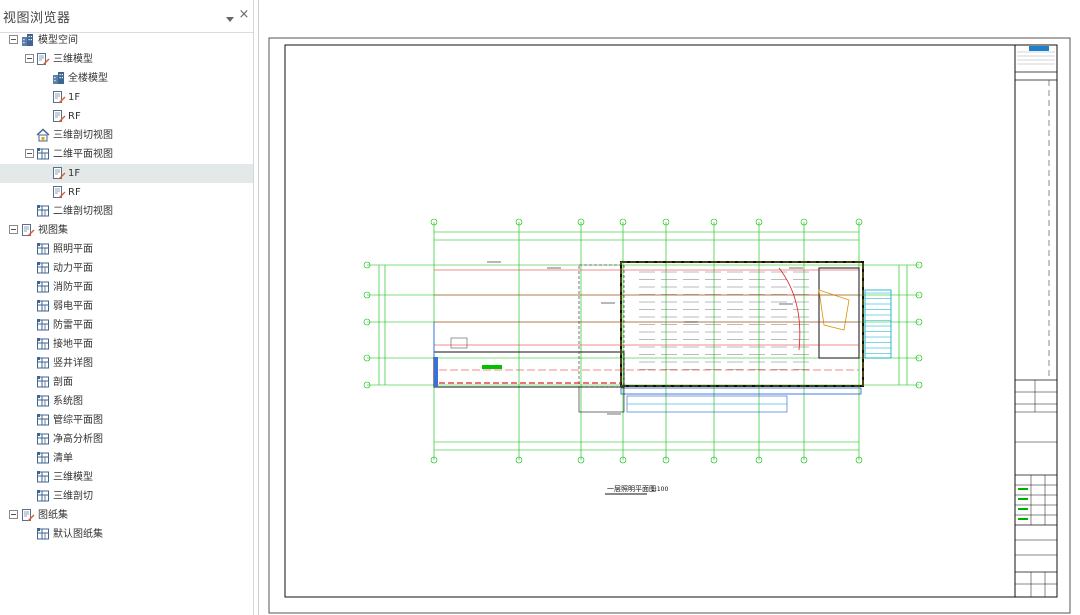  I want to click on tree-item: 管综平面图, so click(126, 420).